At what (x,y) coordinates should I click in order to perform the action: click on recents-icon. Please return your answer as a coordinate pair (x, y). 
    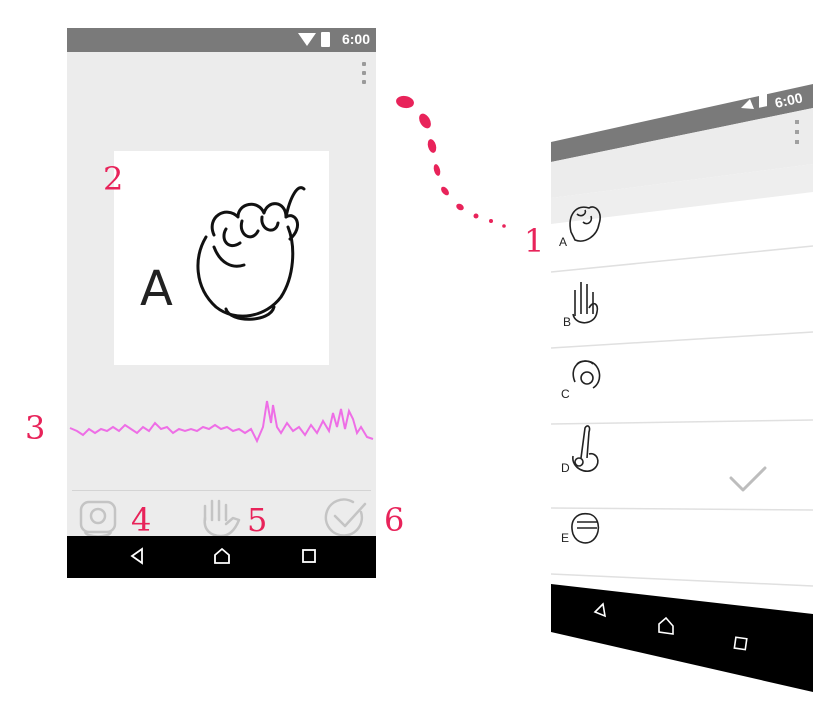
    Looking at the image, I should click on (309, 556).